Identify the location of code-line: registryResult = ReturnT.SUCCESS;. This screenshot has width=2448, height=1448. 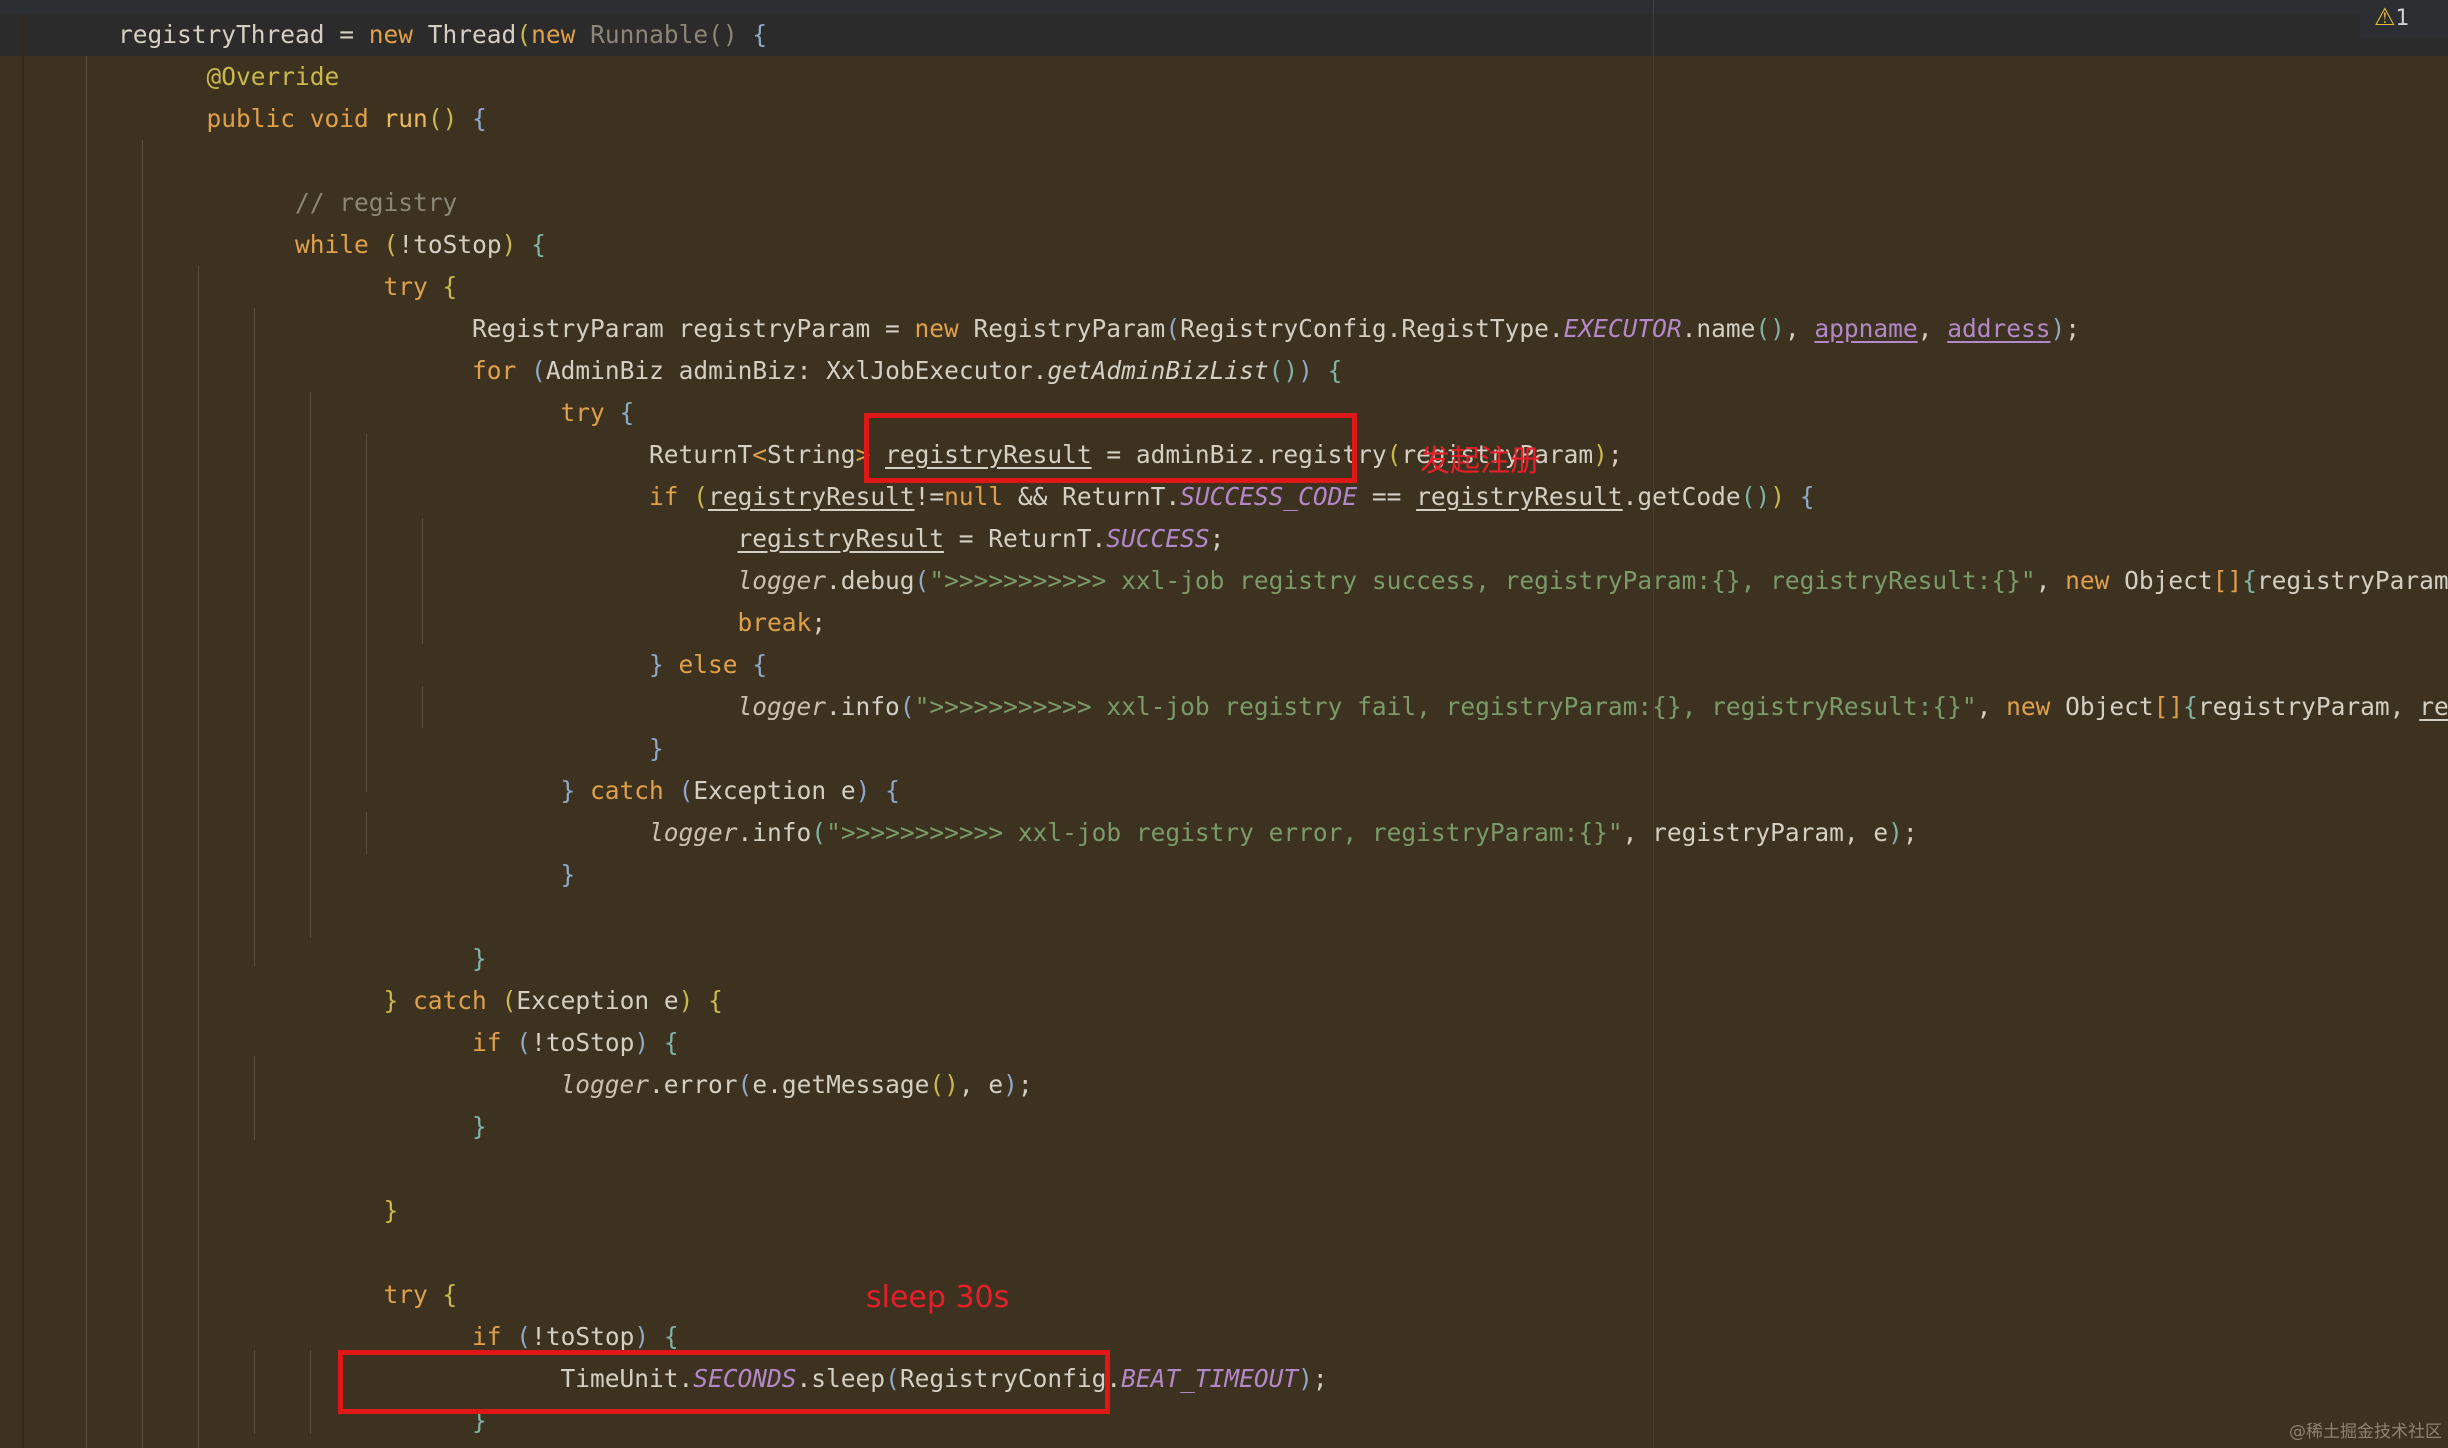
(981, 538).